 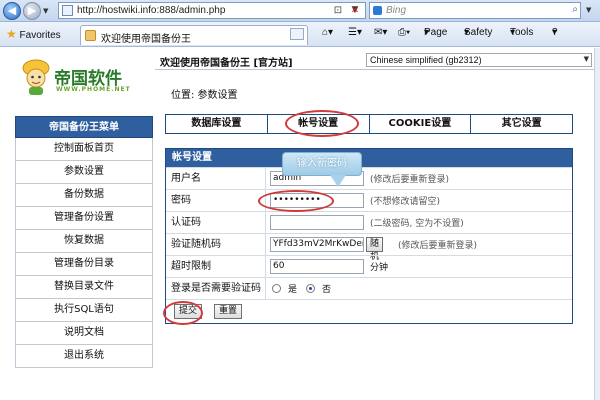 I want to click on captcha-label: 登录是否需要验证码, so click(x=216, y=289).